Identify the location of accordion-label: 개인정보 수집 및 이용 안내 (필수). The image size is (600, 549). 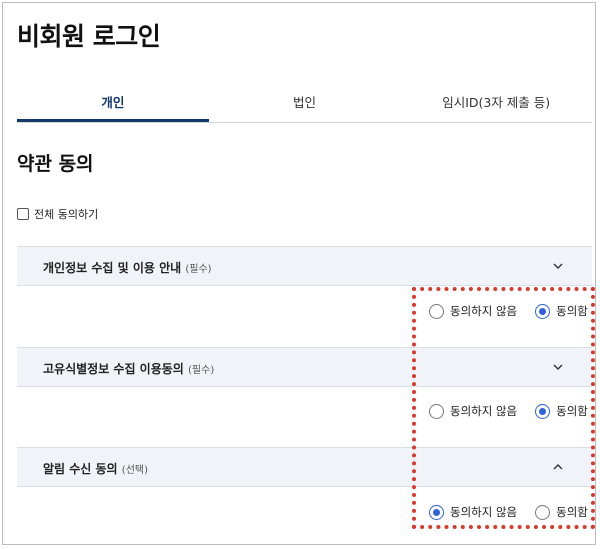
(127, 267).